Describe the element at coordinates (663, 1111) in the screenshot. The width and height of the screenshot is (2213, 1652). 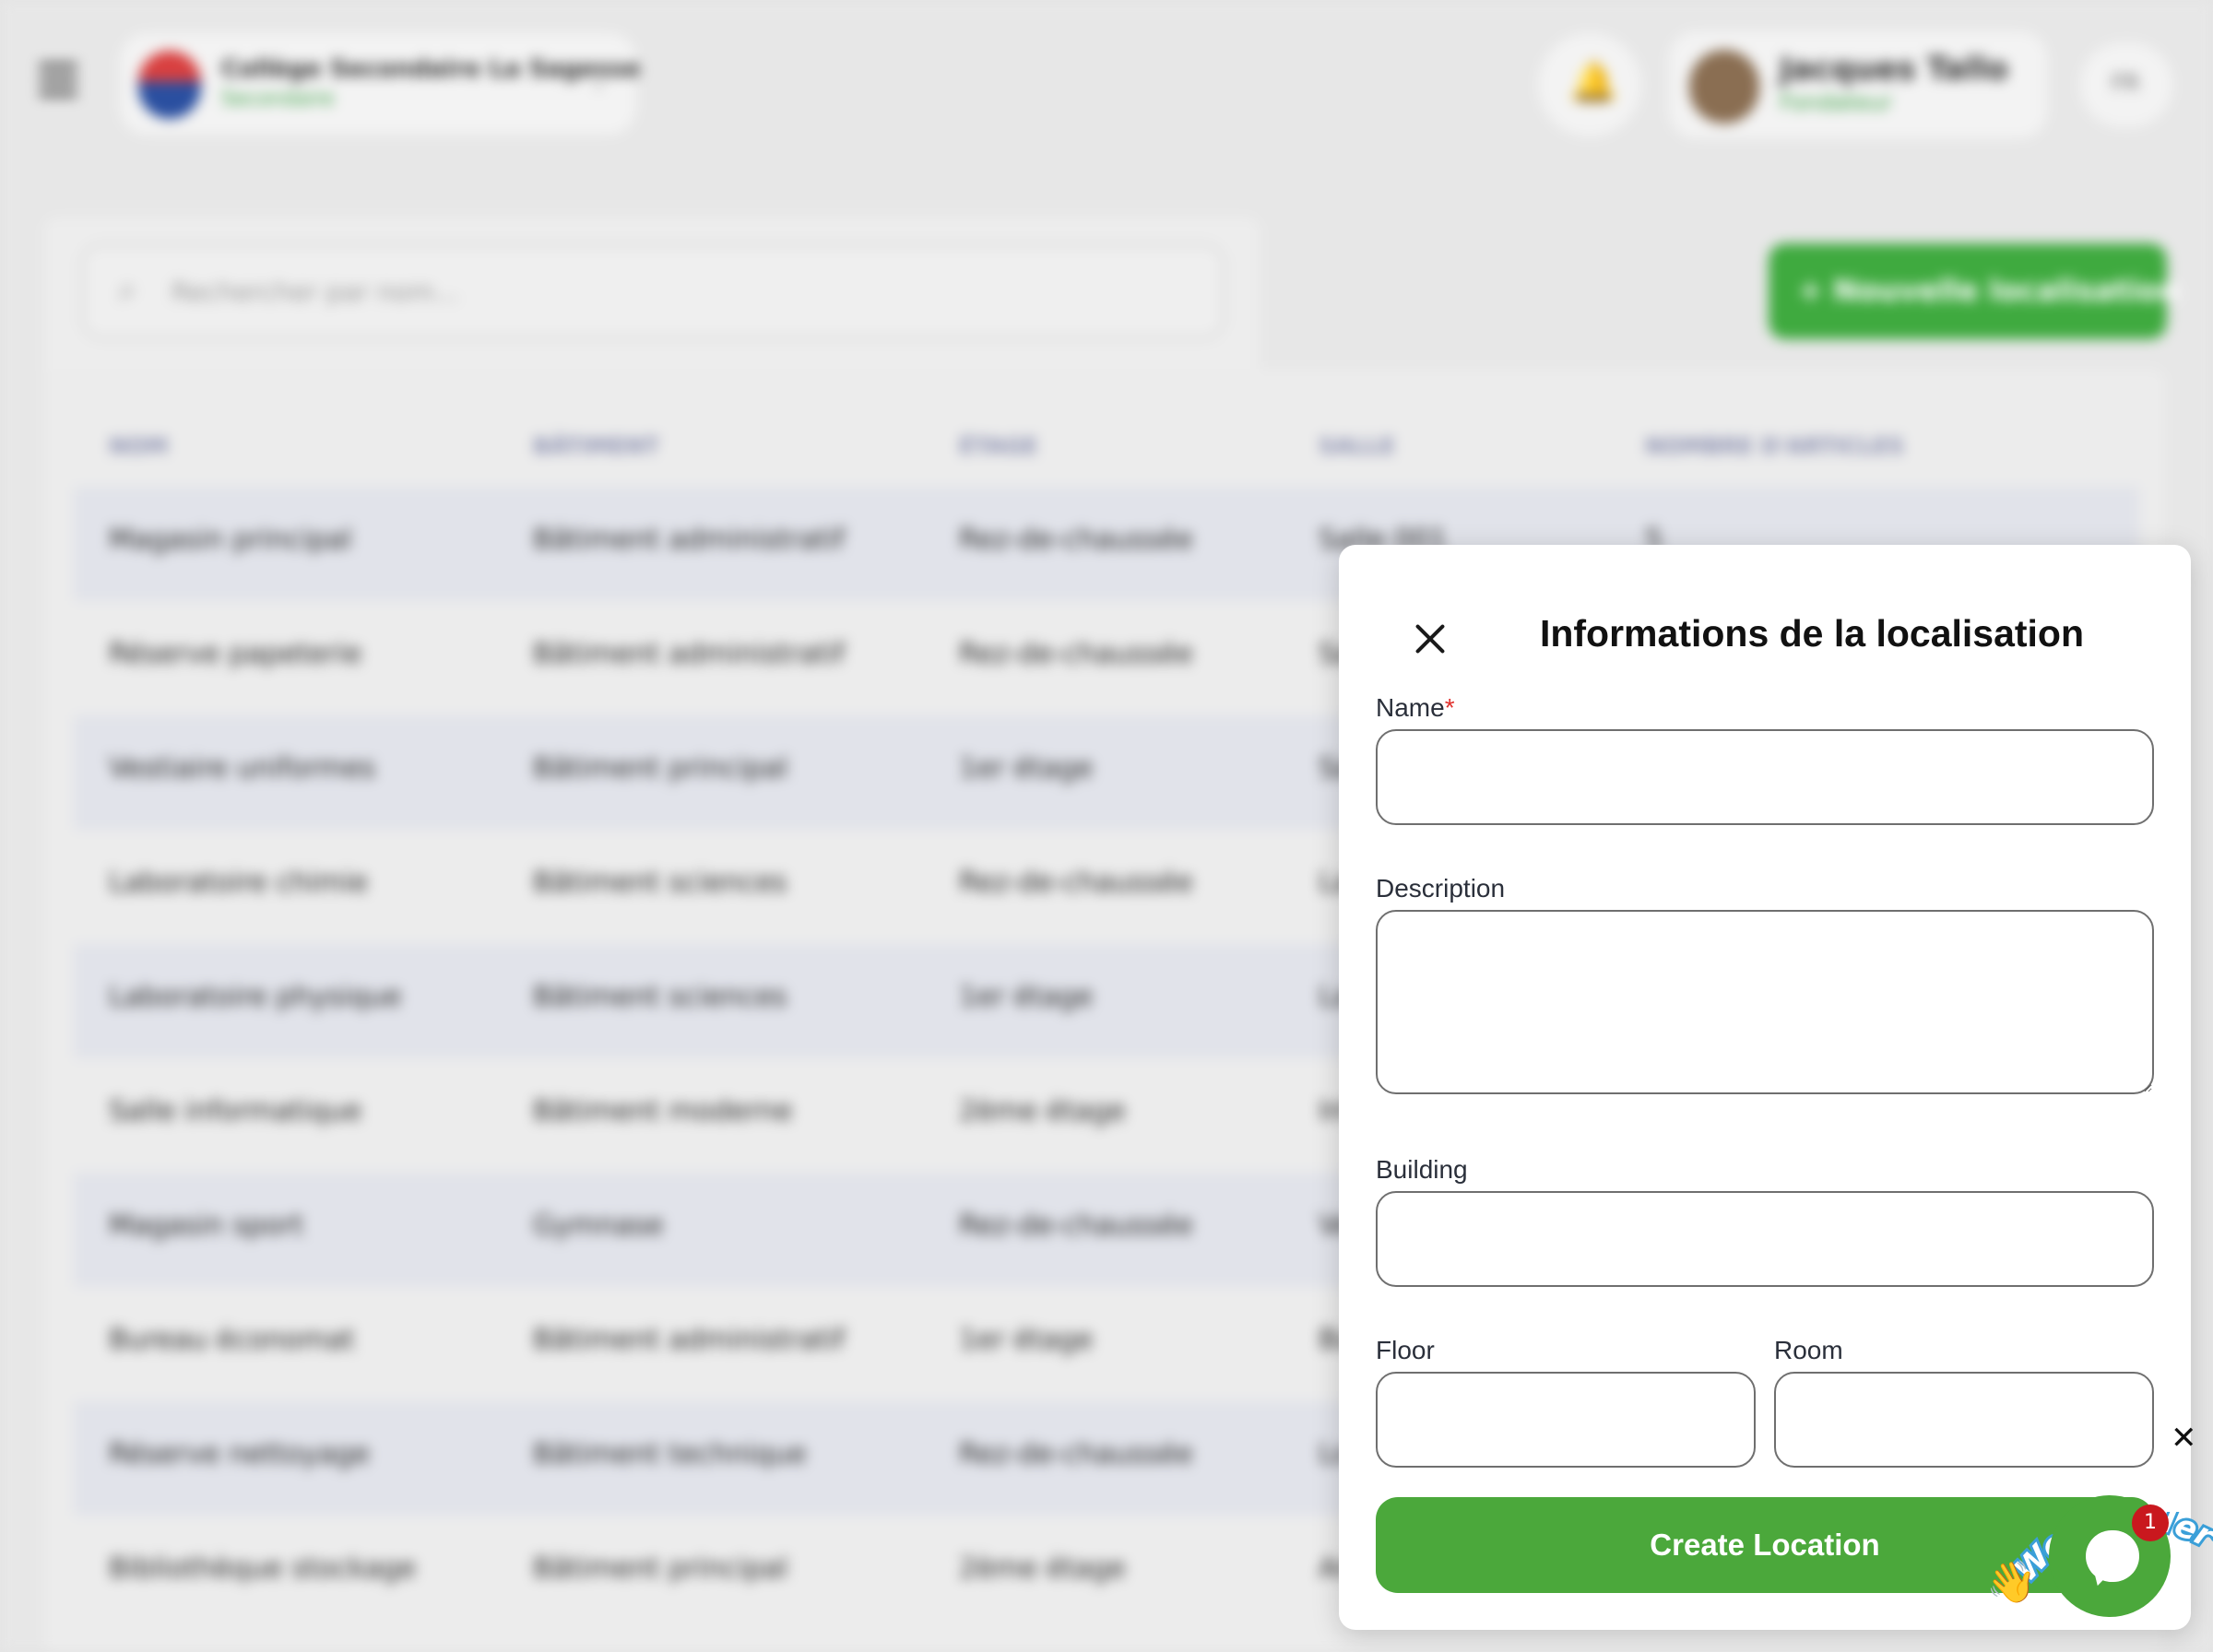
I see `cell-building: Bâtiment moderne` at that location.